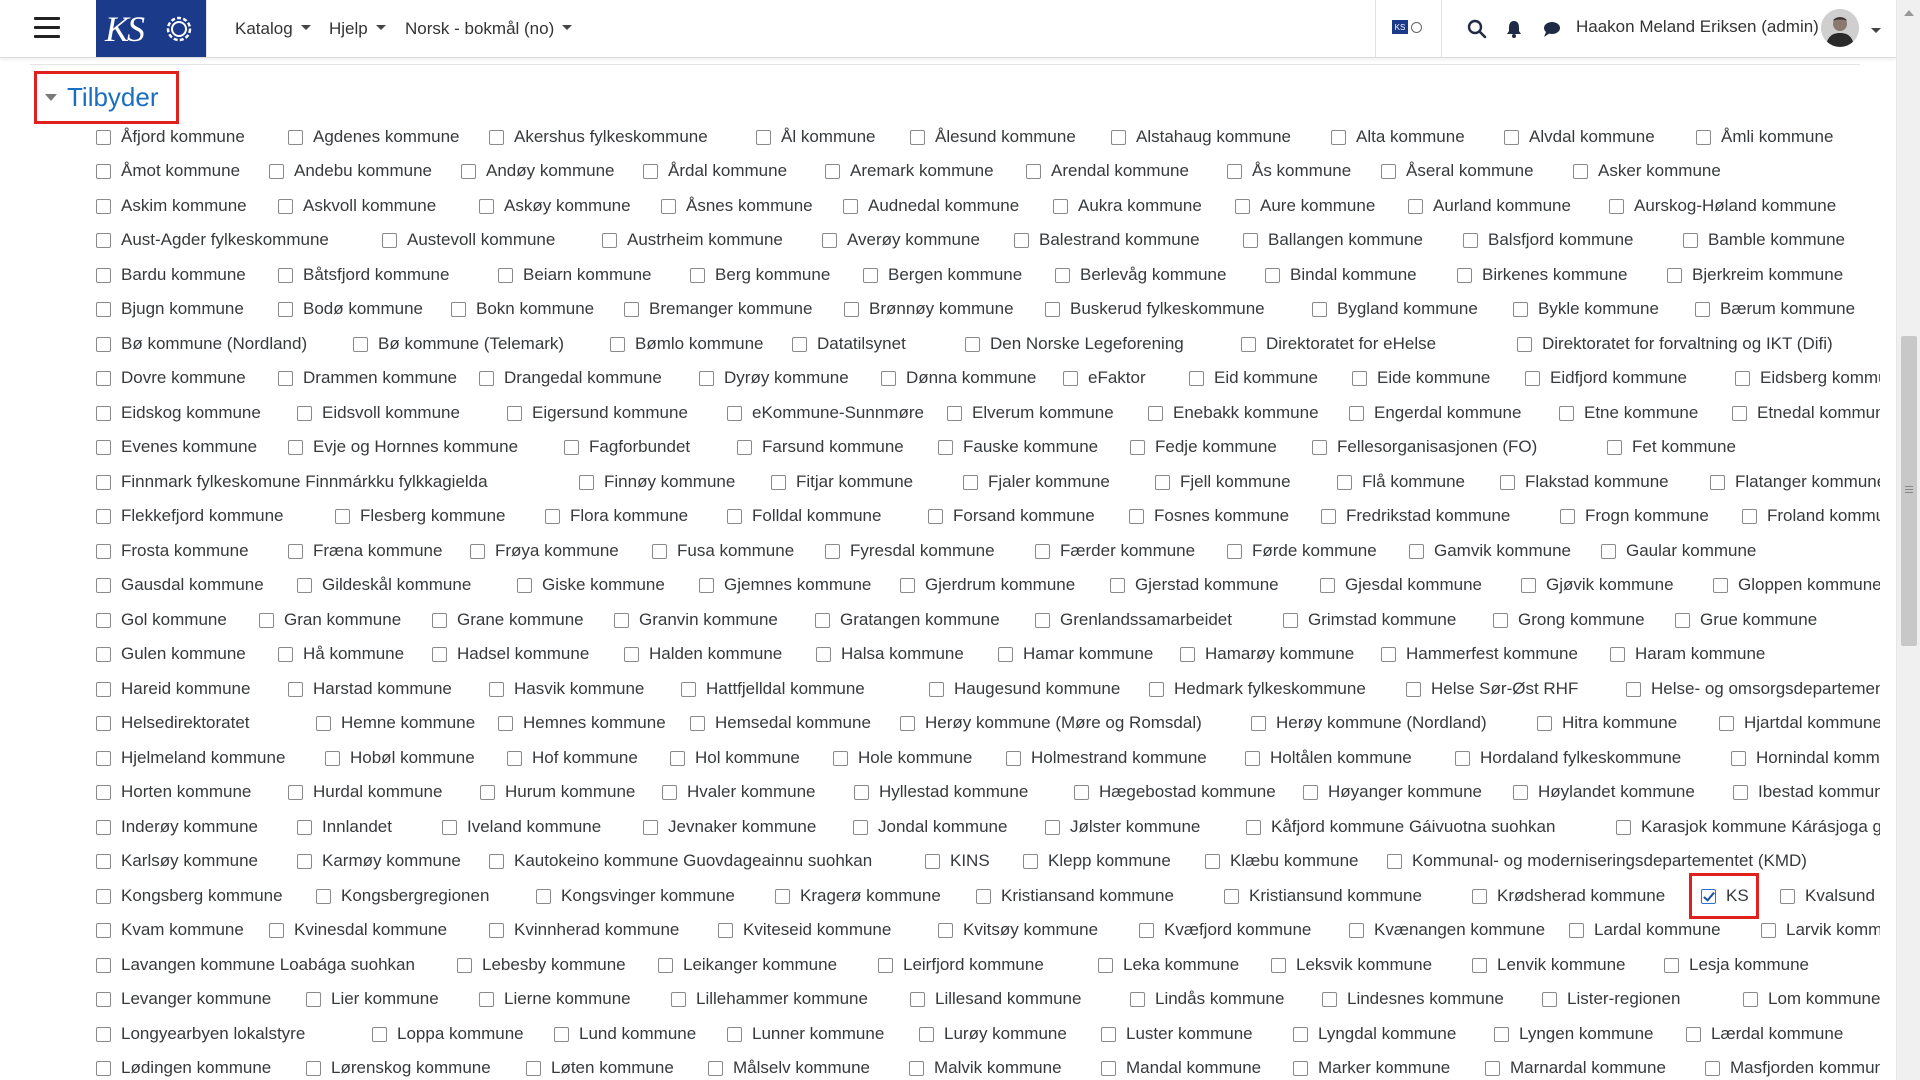 This screenshot has height=1080, width=1920. What do you see at coordinates (907, 620) in the screenshot?
I see `provider-option: Gratangen kommune` at bounding box center [907, 620].